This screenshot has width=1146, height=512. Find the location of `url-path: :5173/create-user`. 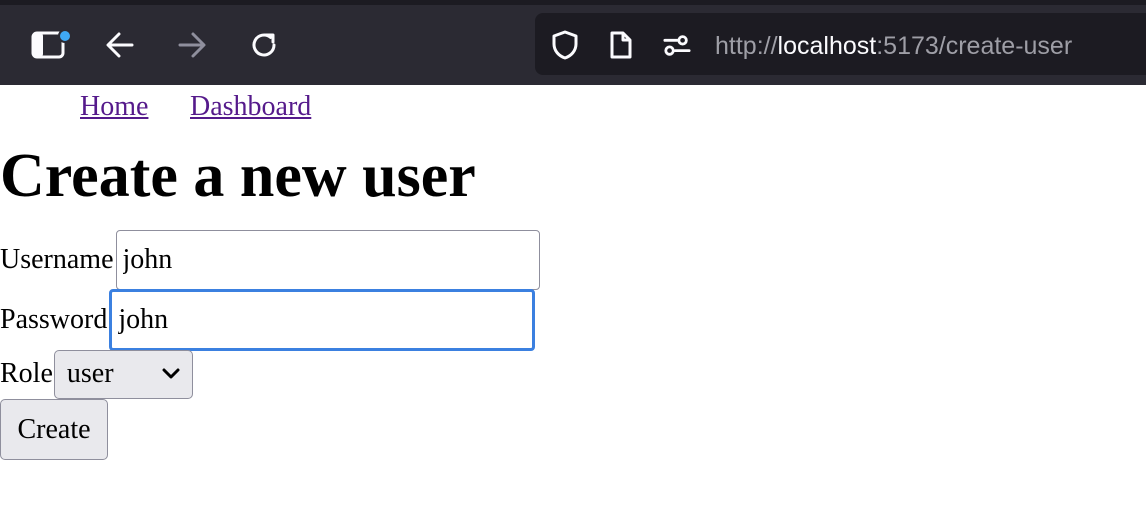

url-path: :5173/create-user is located at coordinates (974, 46).